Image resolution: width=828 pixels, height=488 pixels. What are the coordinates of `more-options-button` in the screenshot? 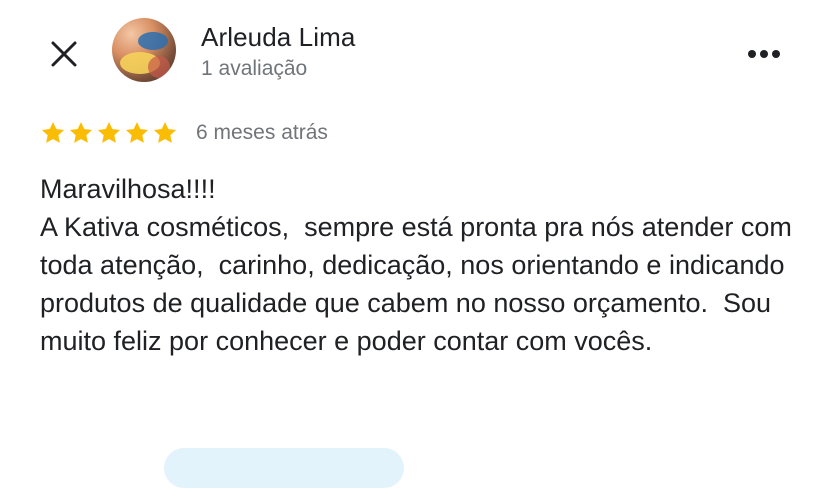 It's located at (764, 54).